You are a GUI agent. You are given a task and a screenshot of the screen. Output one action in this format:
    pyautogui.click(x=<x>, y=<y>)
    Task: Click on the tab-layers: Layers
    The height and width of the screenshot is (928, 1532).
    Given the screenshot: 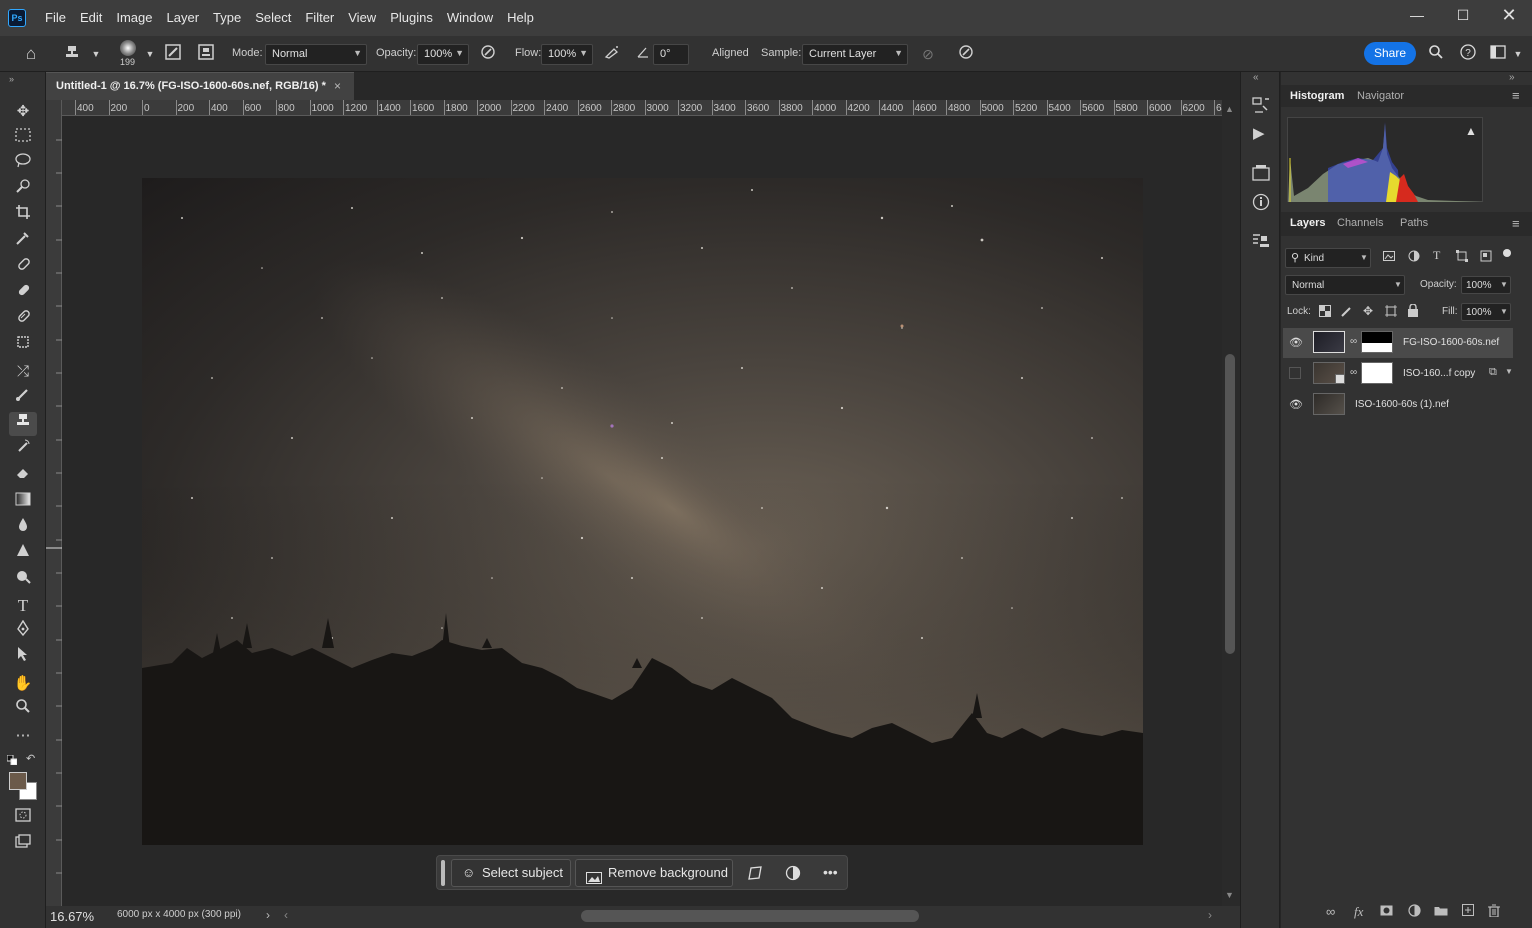 What is the action you would take?
    pyautogui.click(x=1307, y=223)
    